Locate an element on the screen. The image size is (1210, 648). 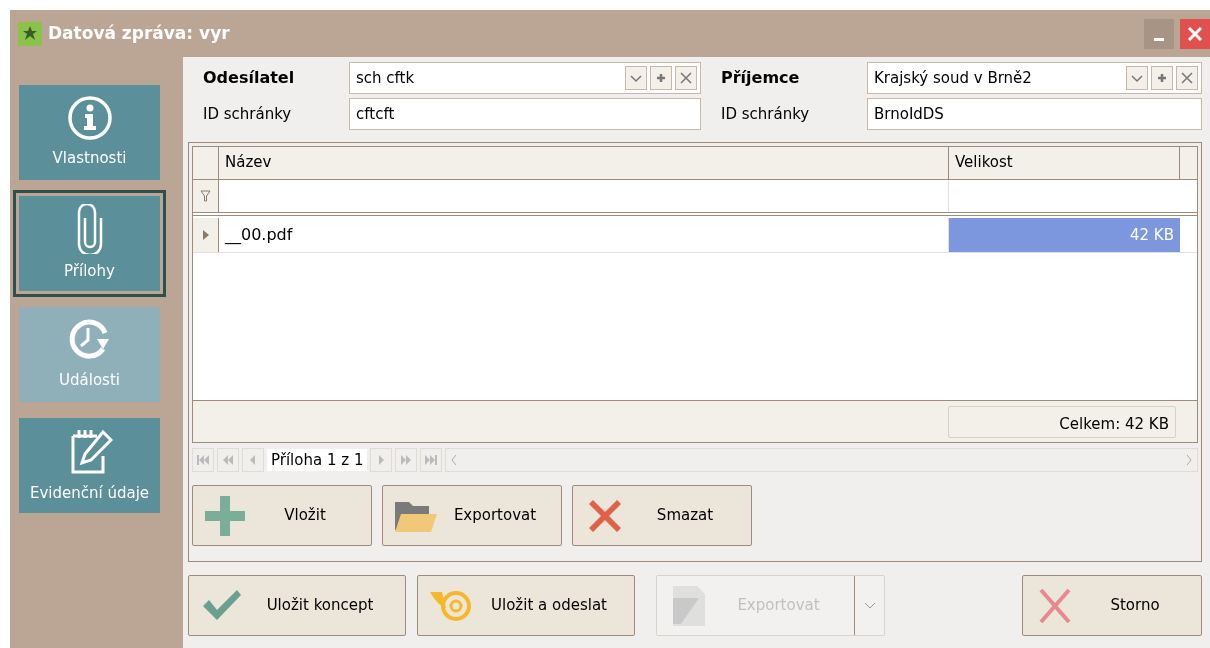
input-field: cftcft is located at coordinates (525, 114).